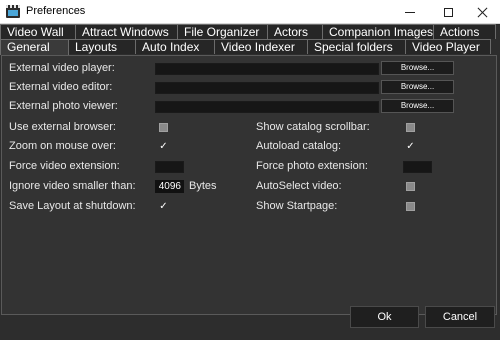 The height and width of the screenshot is (340, 500). What do you see at coordinates (297, 206) in the screenshot?
I see `show-startpage-label: Show Startpage:` at bounding box center [297, 206].